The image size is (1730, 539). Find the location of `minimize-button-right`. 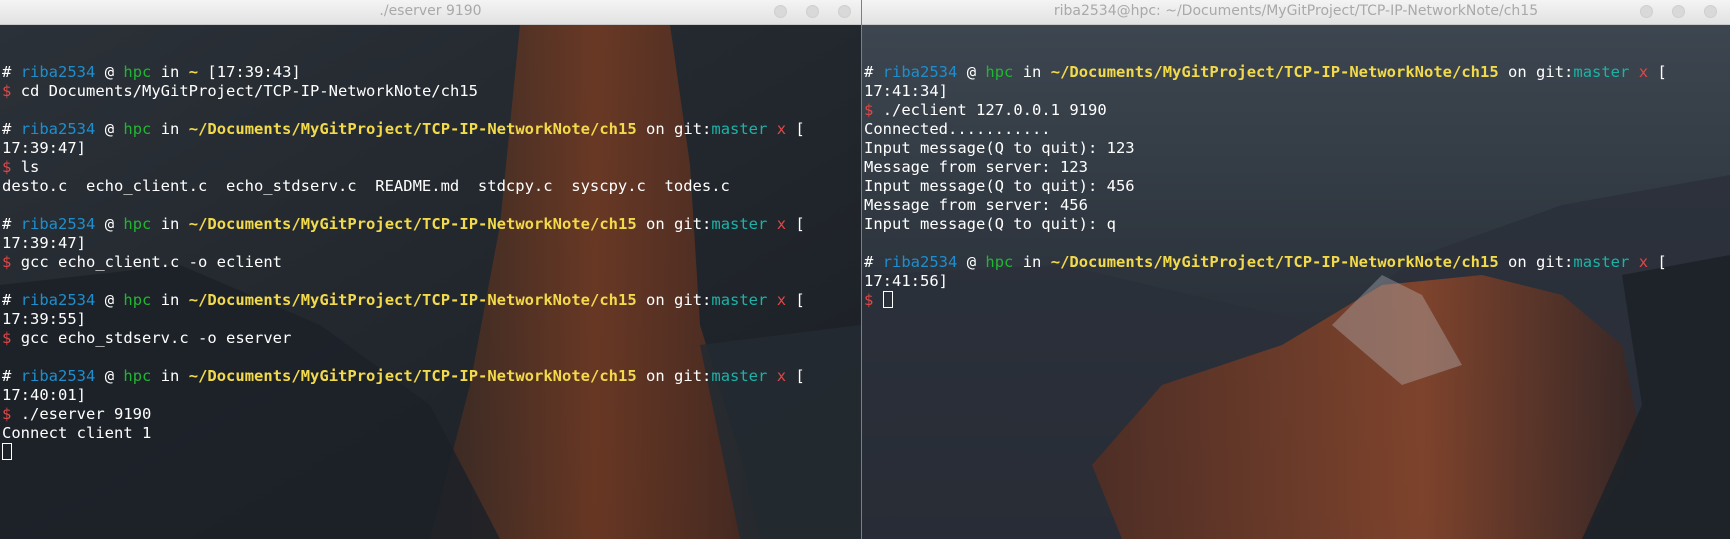

minimize-button-right is located at coordinates (1646, 11).